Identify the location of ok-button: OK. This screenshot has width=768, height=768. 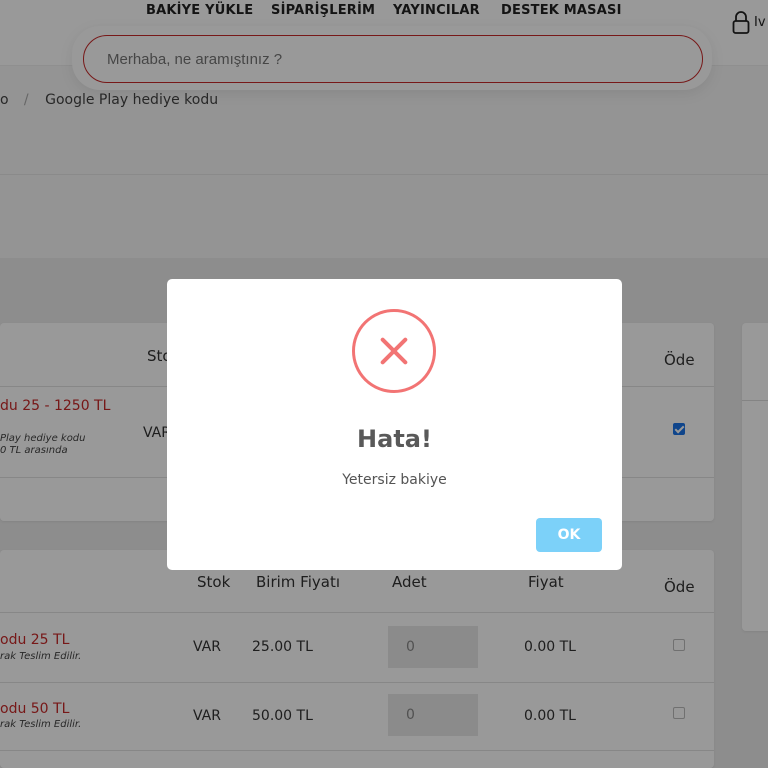
(569, 535).